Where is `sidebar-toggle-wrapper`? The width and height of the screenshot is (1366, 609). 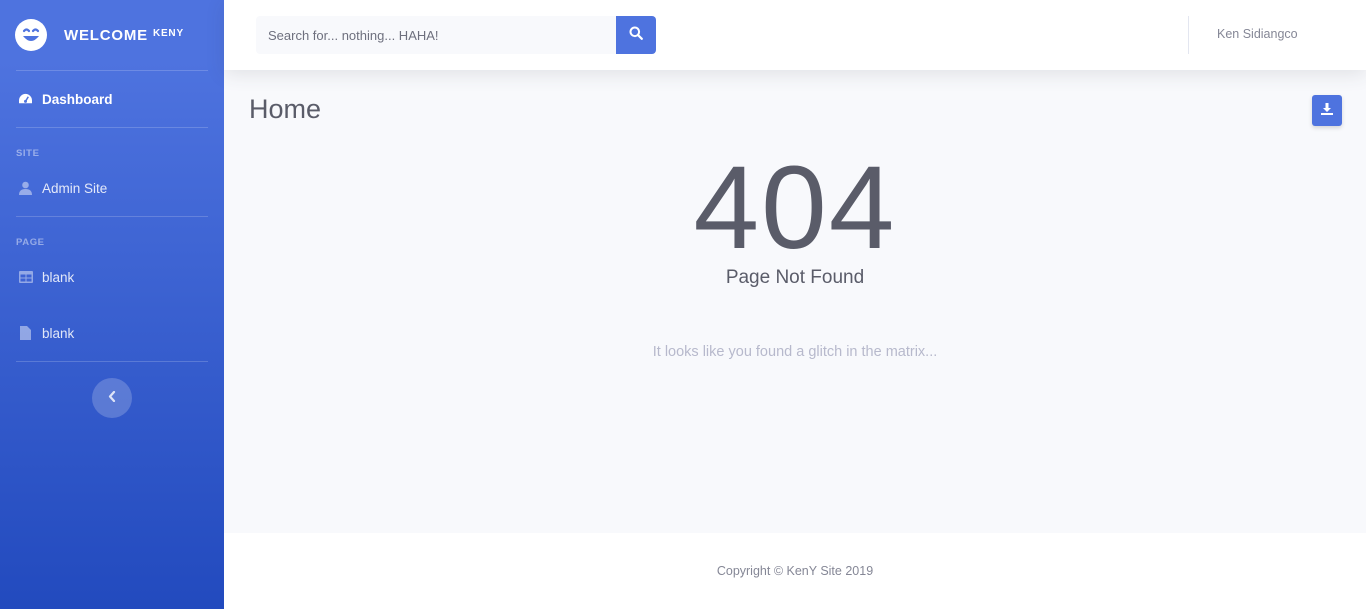 sidebar-toggle-wrapper is located at coordinates (112, 390).